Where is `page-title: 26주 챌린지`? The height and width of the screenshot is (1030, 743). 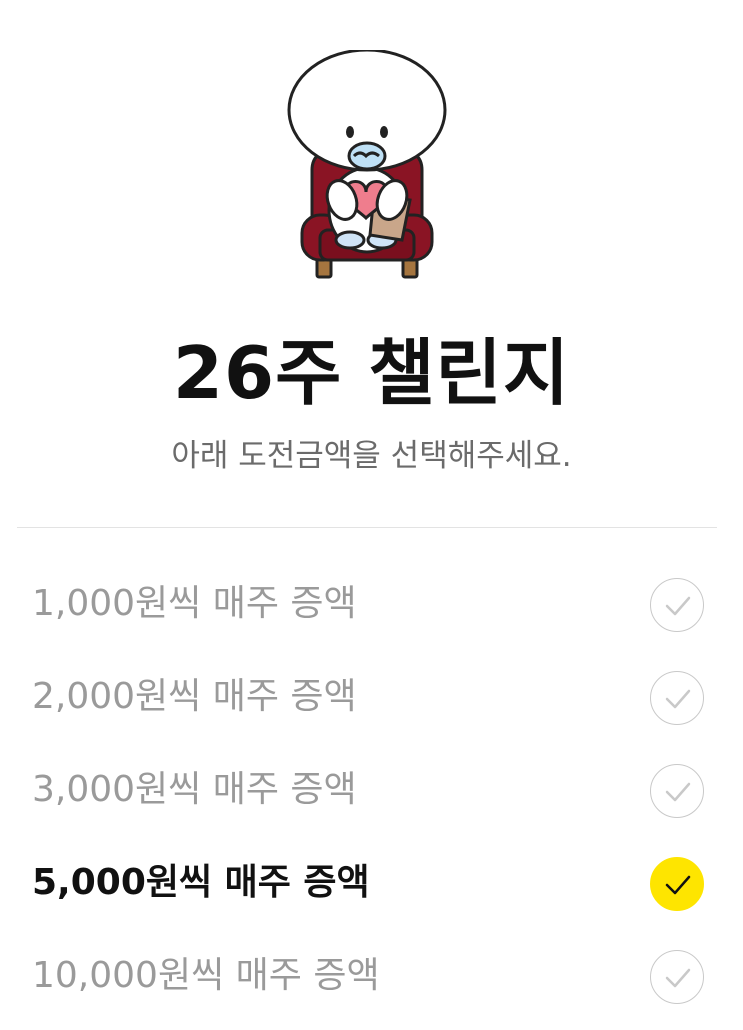 page-title: 26주 챌린지 is located at coordinates (371, 373).